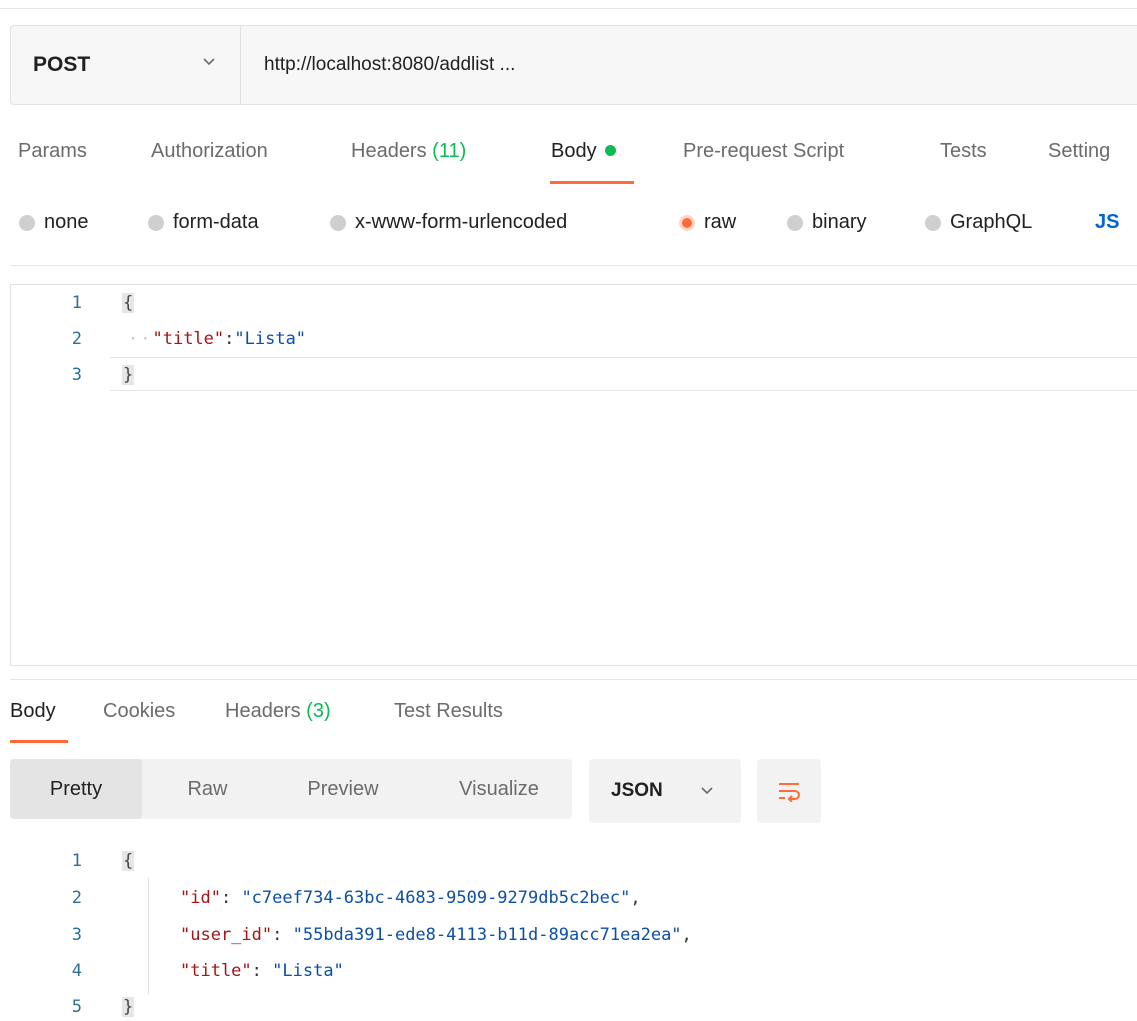  Describe the element at coordinates (839, 222) in the screenshot. I see `radio-binary-label: binary` at that location.